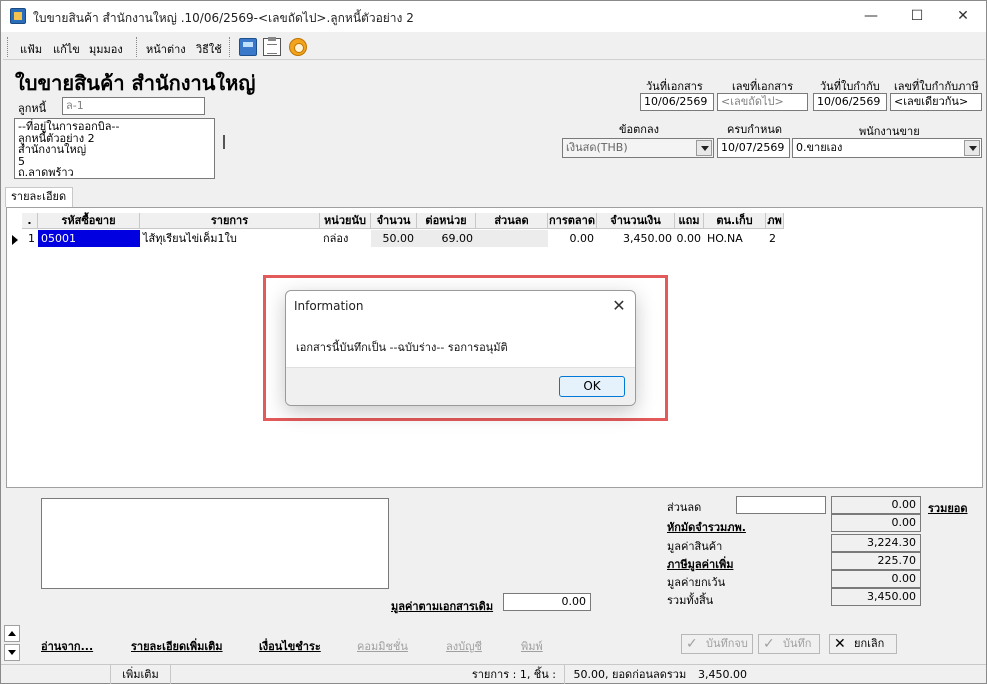  Describe the element at coordinates (30, 221) in the screenshot. I see `col-header-index: .` at that location.